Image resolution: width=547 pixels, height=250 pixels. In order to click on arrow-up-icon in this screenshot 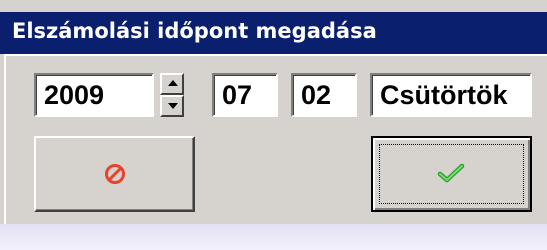, I will do `click(173, 83)`.